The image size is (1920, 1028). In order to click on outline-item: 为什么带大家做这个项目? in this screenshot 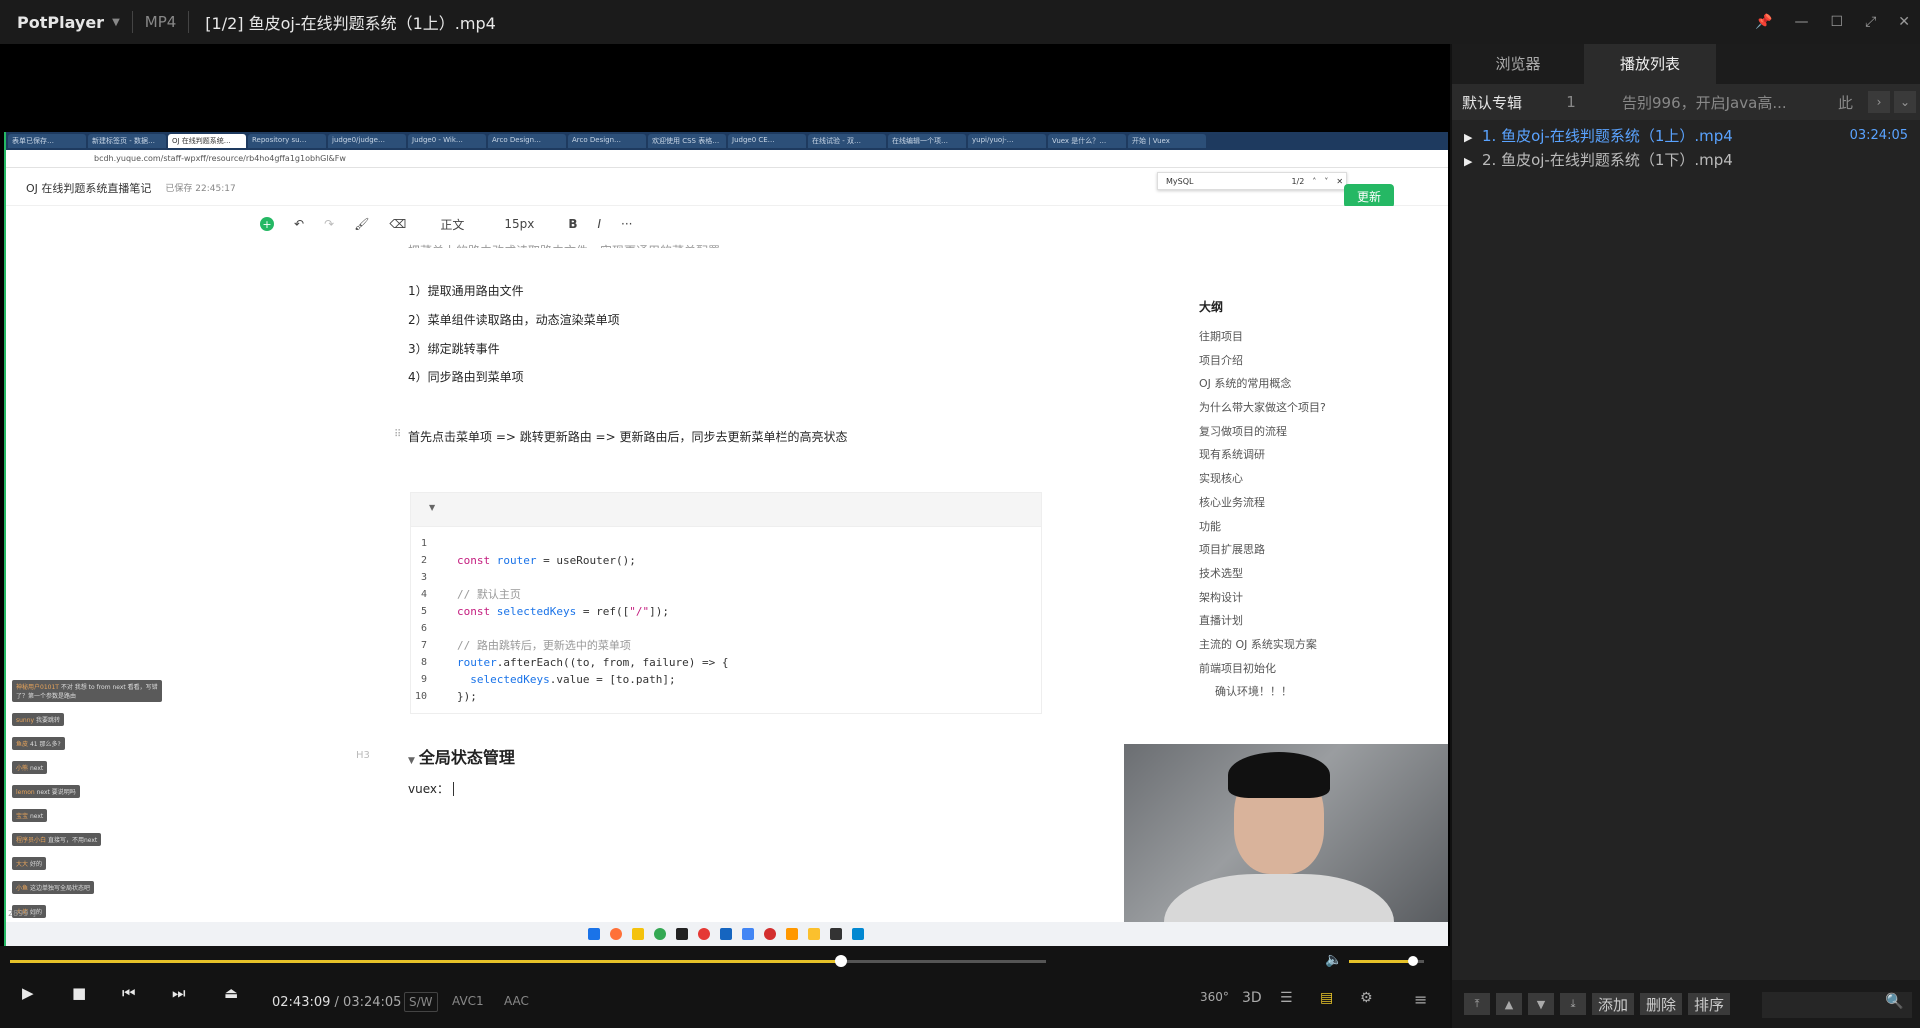, I will do `click(1319, 408)`.